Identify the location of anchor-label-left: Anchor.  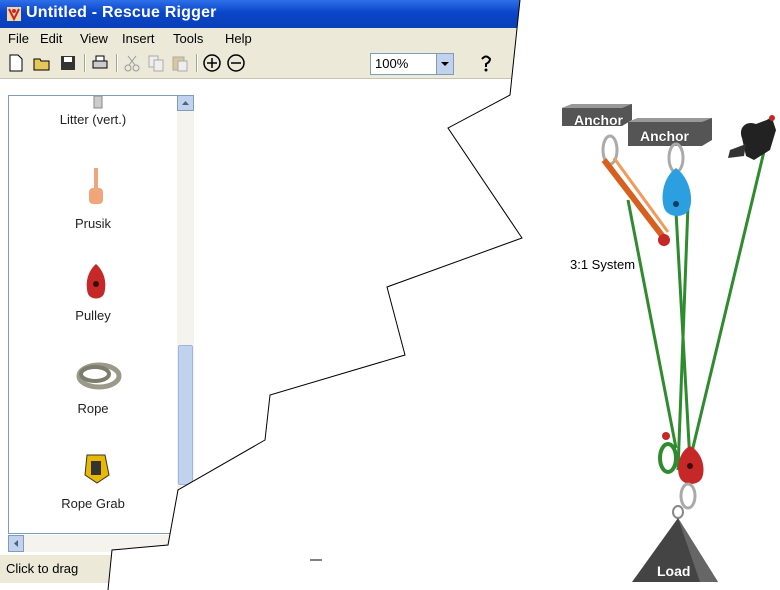
(598, 120).